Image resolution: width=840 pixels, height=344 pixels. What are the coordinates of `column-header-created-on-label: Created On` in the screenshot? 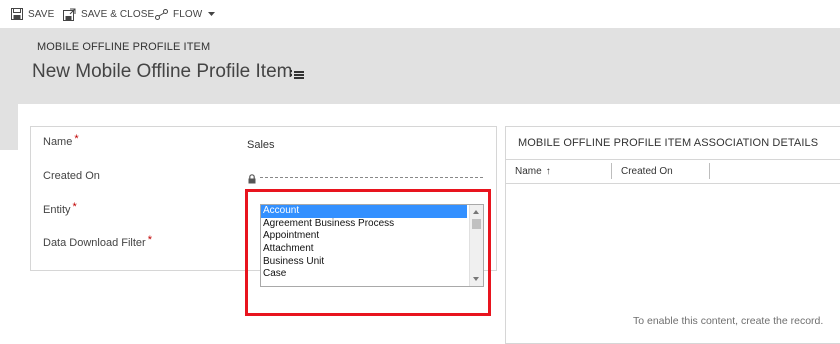 It's located at (647, 171).